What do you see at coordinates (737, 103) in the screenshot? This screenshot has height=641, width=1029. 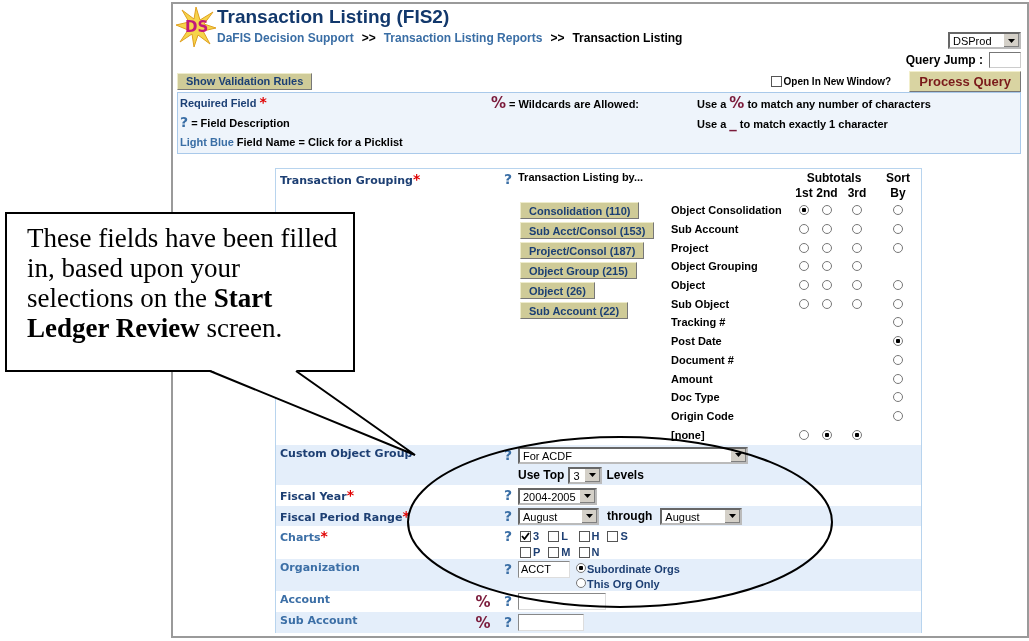 I see `wildcard-mark: %` at bounding box center [737, 103].